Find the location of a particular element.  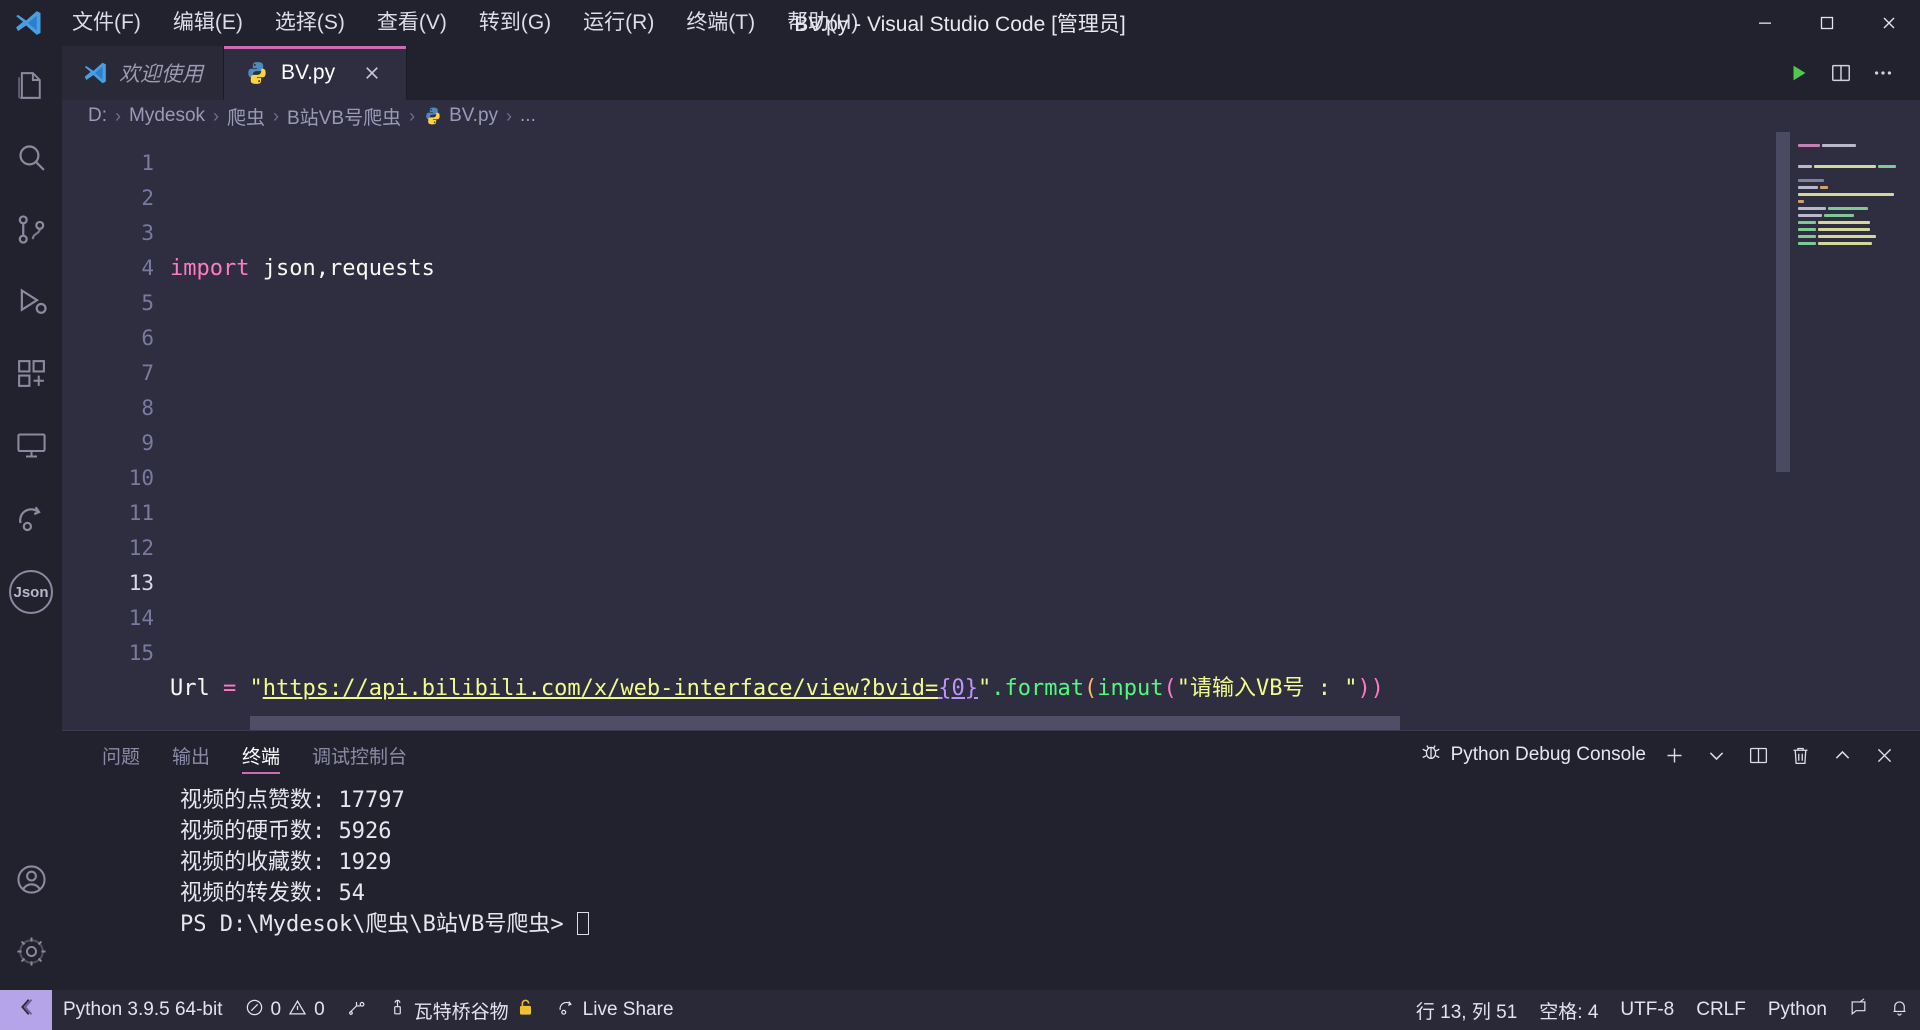

extensions-icon is located at coordinates (31, 376).